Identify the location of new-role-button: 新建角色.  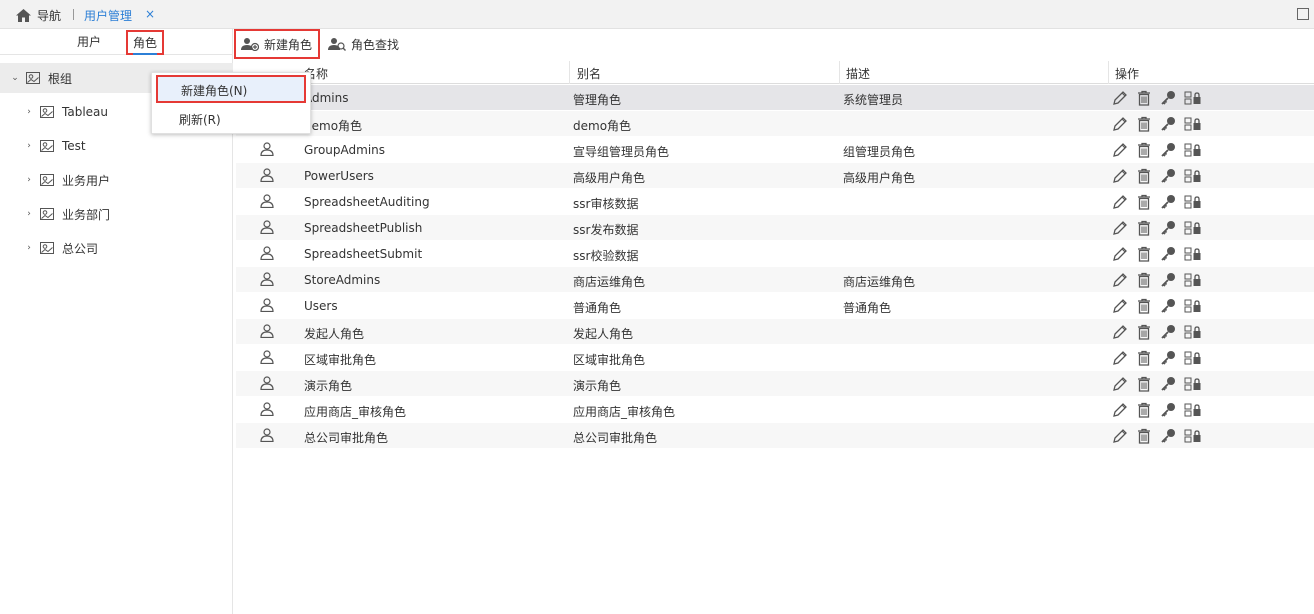
(277, 44).